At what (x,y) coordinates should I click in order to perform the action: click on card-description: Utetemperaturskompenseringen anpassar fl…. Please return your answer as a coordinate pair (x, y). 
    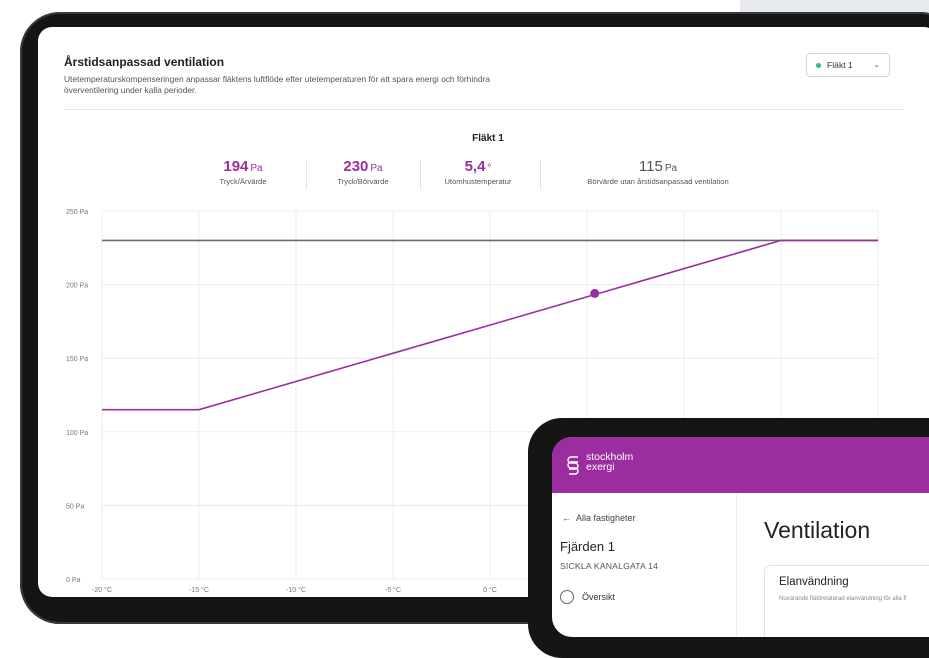
    Looking at the image, I should click on (277, 84).